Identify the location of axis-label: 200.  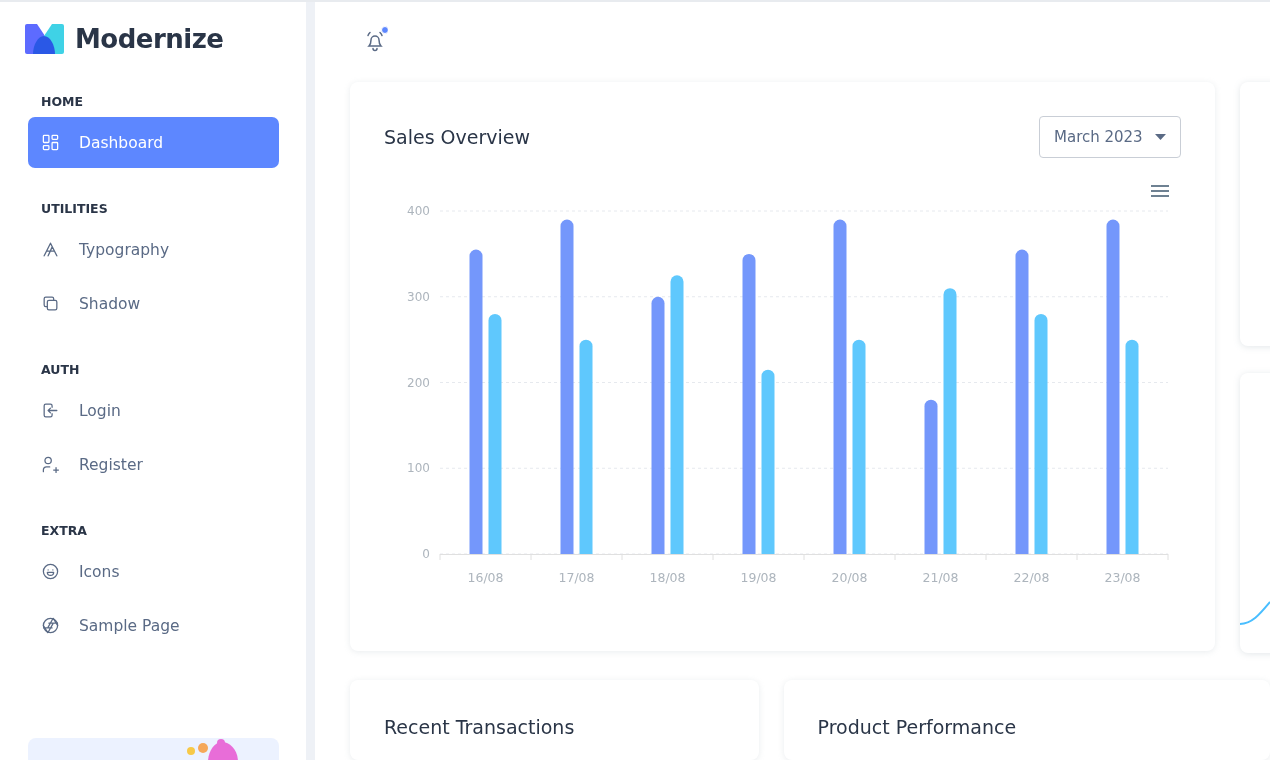
(418, 382).